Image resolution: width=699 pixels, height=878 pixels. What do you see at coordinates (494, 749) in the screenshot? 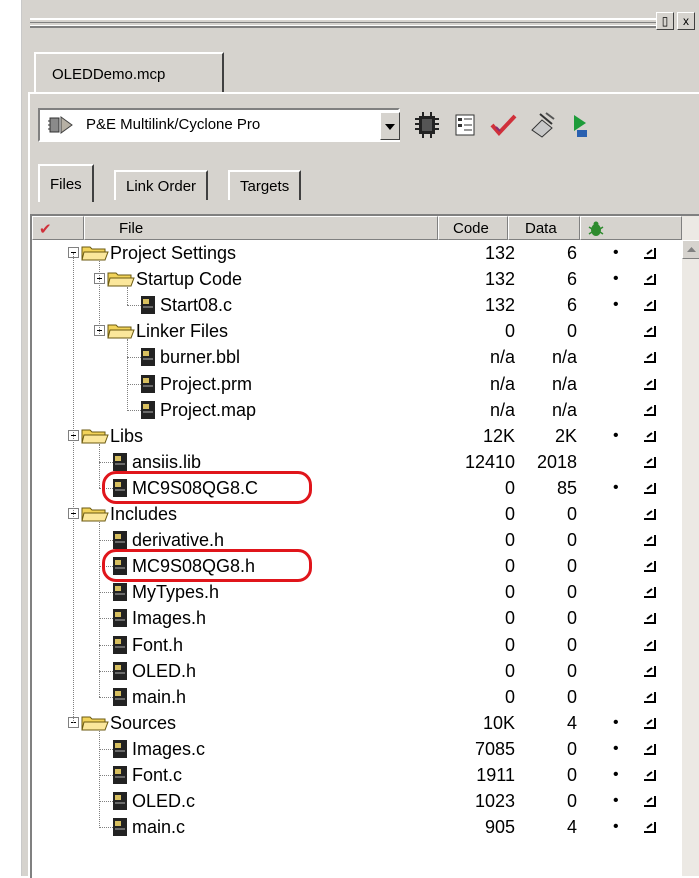
I see `code-size: 7085` at bounding box center [494, 749].